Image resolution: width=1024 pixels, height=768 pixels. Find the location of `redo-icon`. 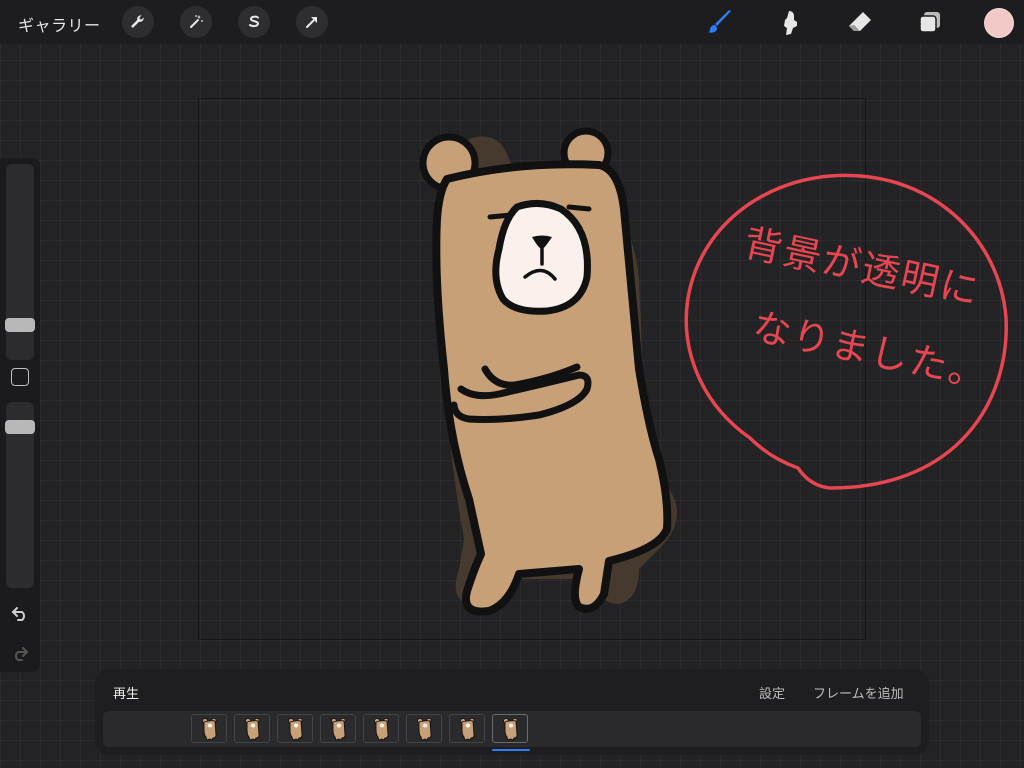

redo-icon is located at coordinates (20, 653).